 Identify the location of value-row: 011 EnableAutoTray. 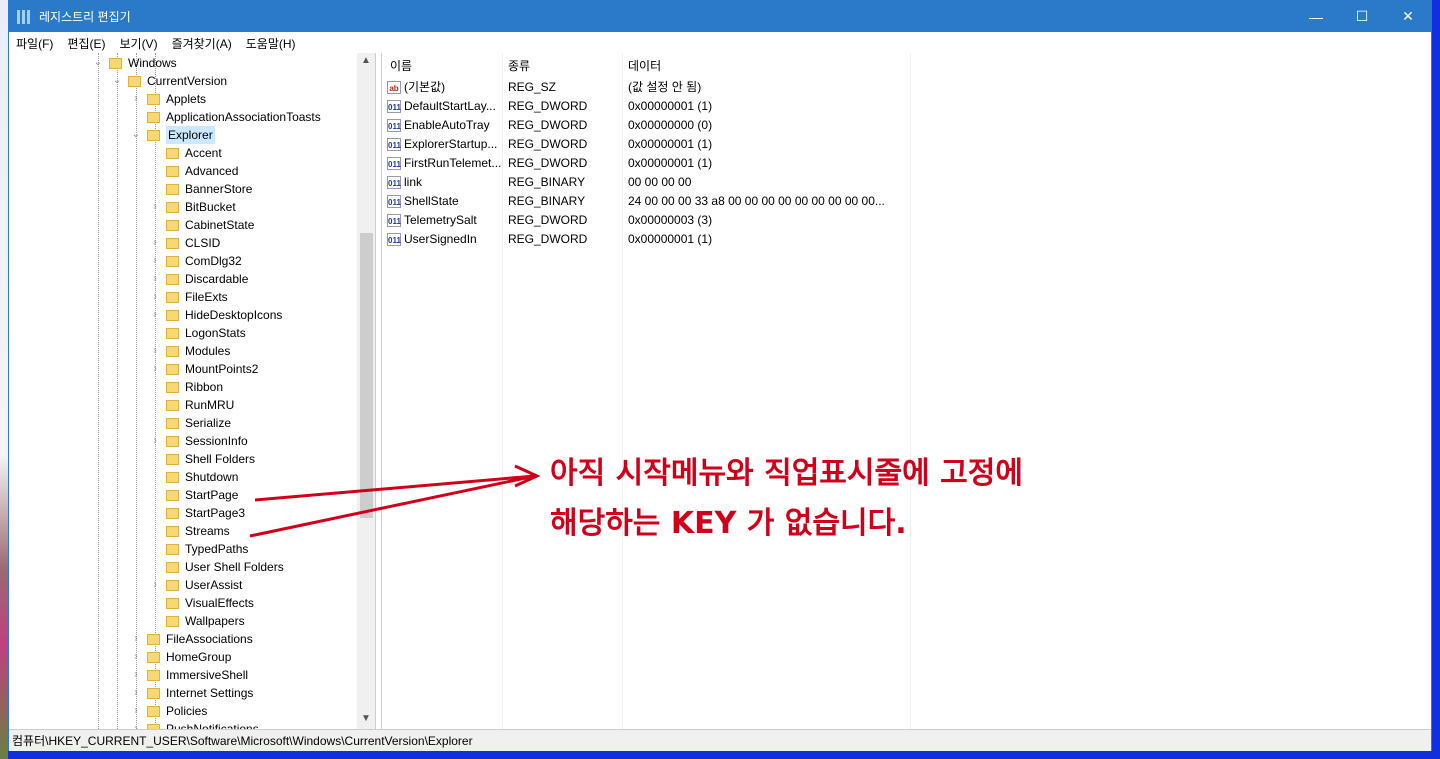
(438, 125).